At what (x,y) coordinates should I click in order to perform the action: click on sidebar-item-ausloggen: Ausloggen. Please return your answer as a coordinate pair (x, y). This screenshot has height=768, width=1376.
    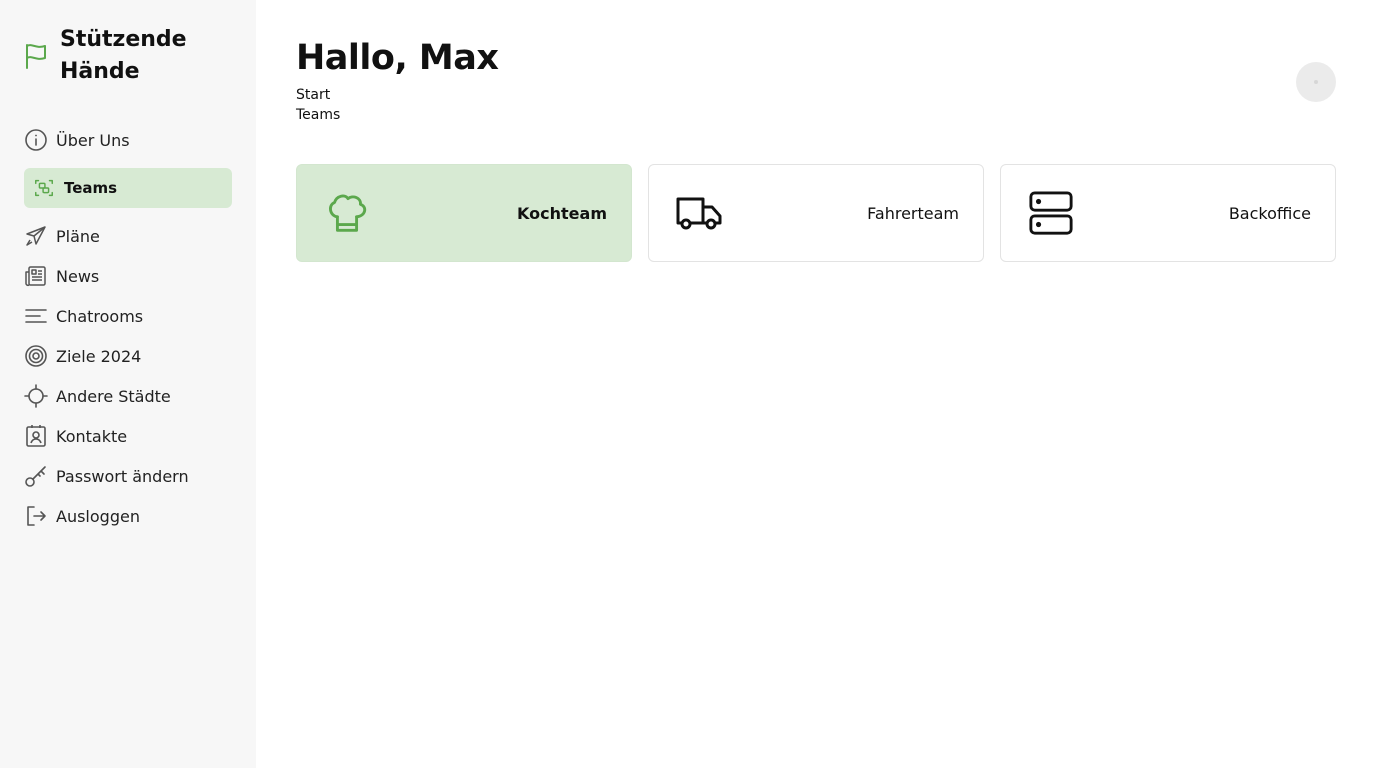
    Looking at the image, I should click on (128, 516).